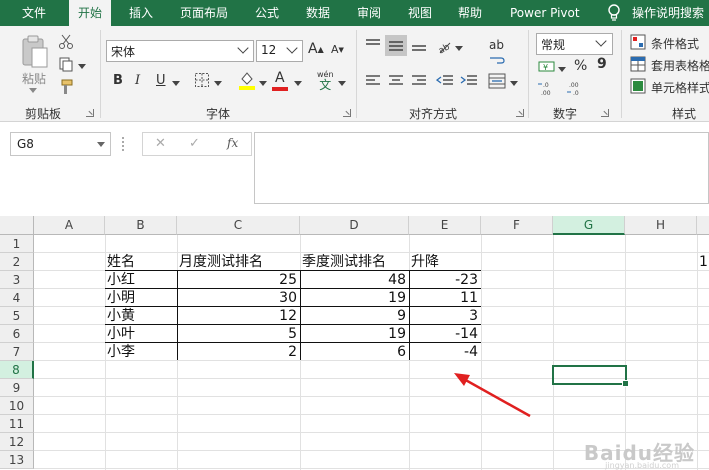 This screenshot has height=470, width=709. Describe the element at coordinates (238, 262) in the screenshot. I see `header-cell-monthly-rank: 月度测试排名` at that location.